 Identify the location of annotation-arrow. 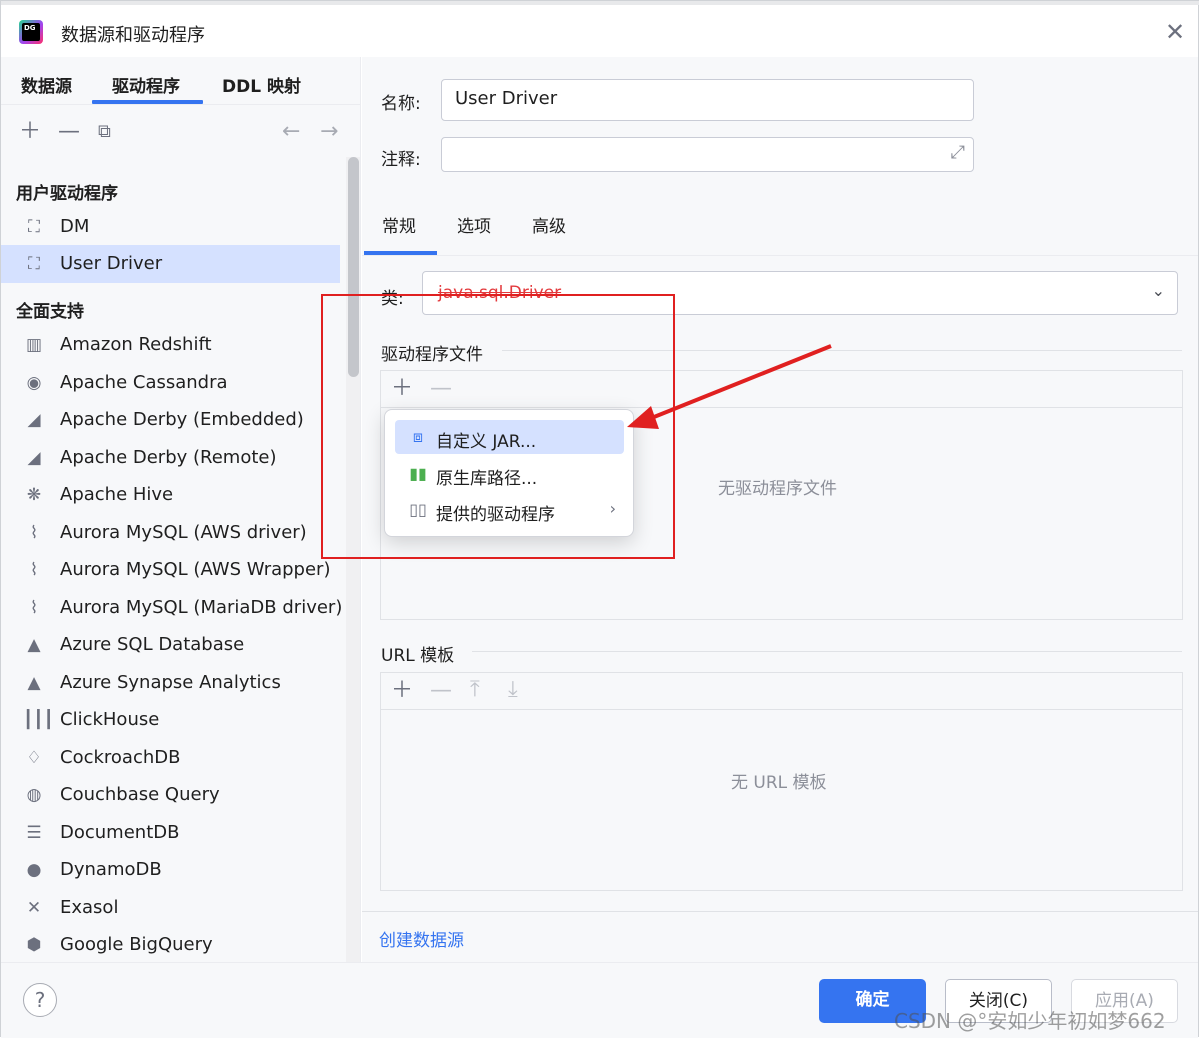
(729, 386).